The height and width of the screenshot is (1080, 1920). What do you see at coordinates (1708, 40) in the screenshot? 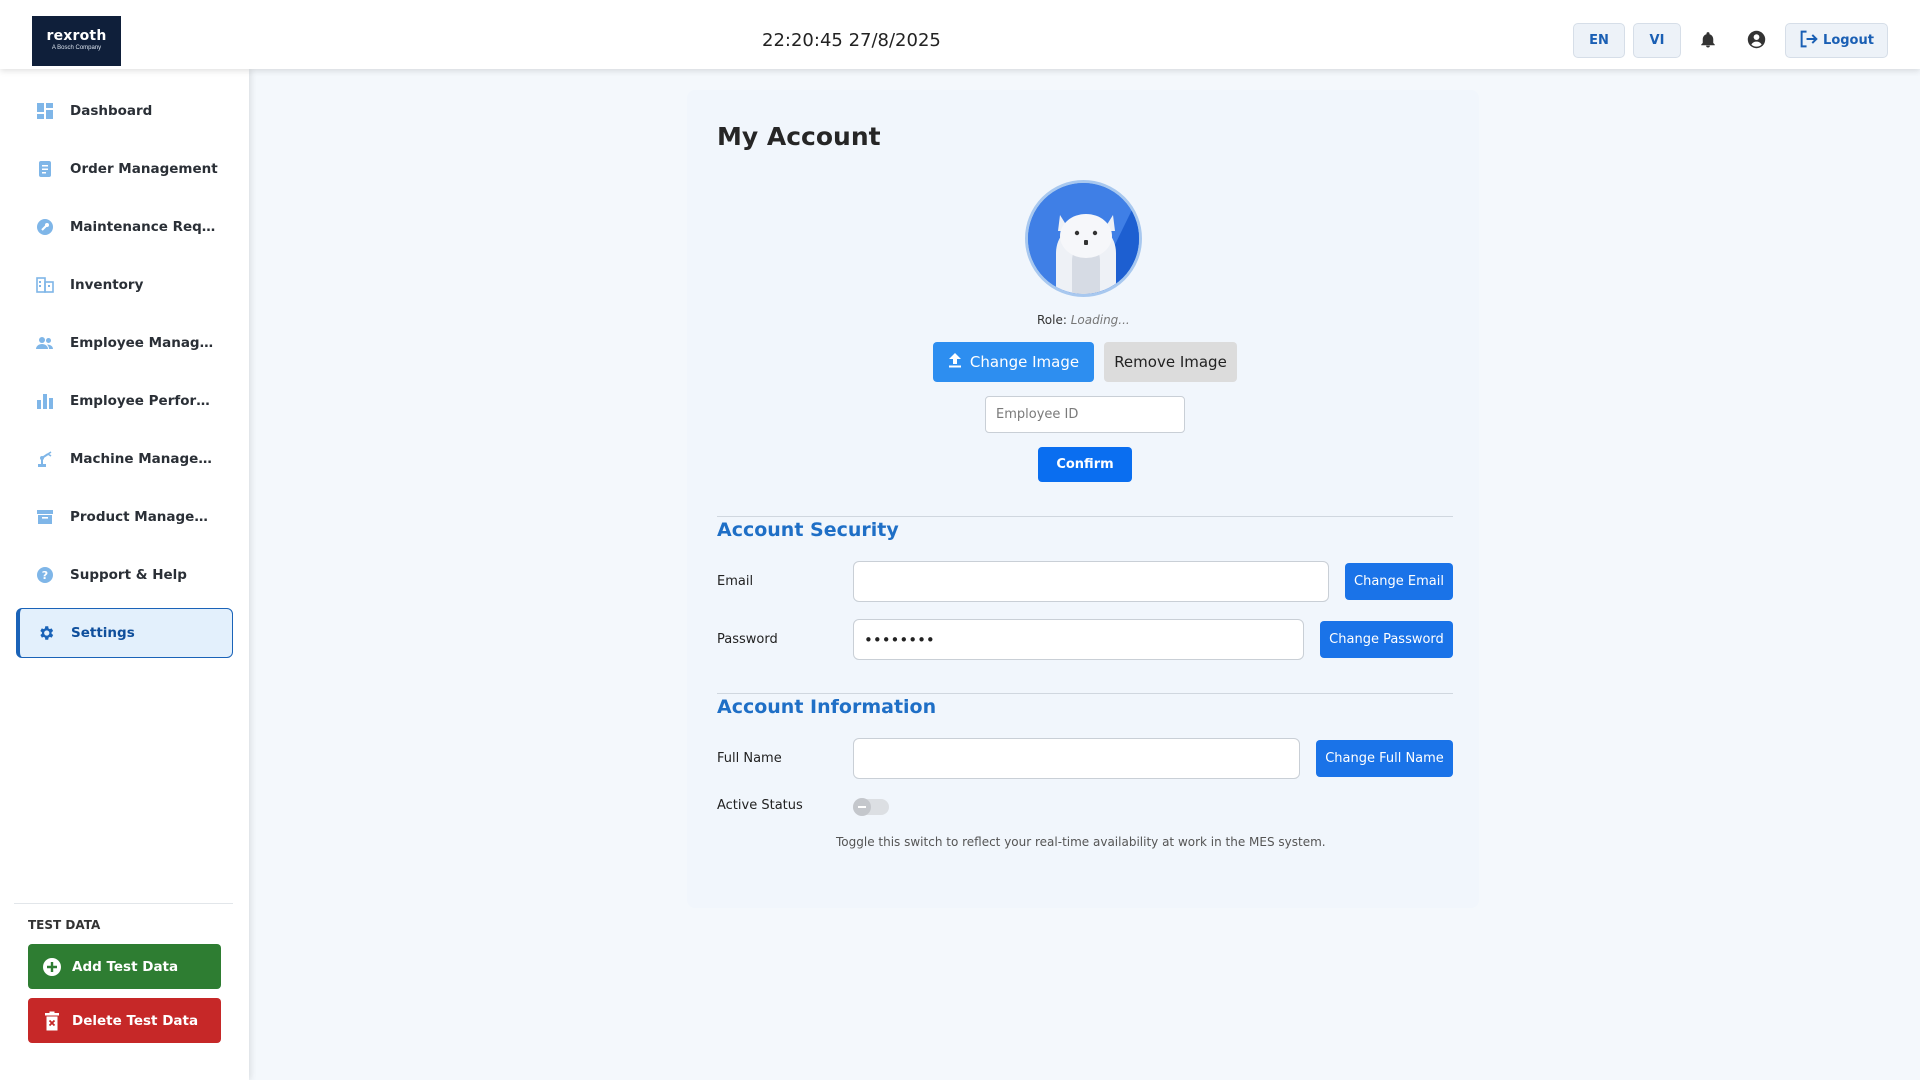
I see `bell-icon` at bounding box center [1708, 40].